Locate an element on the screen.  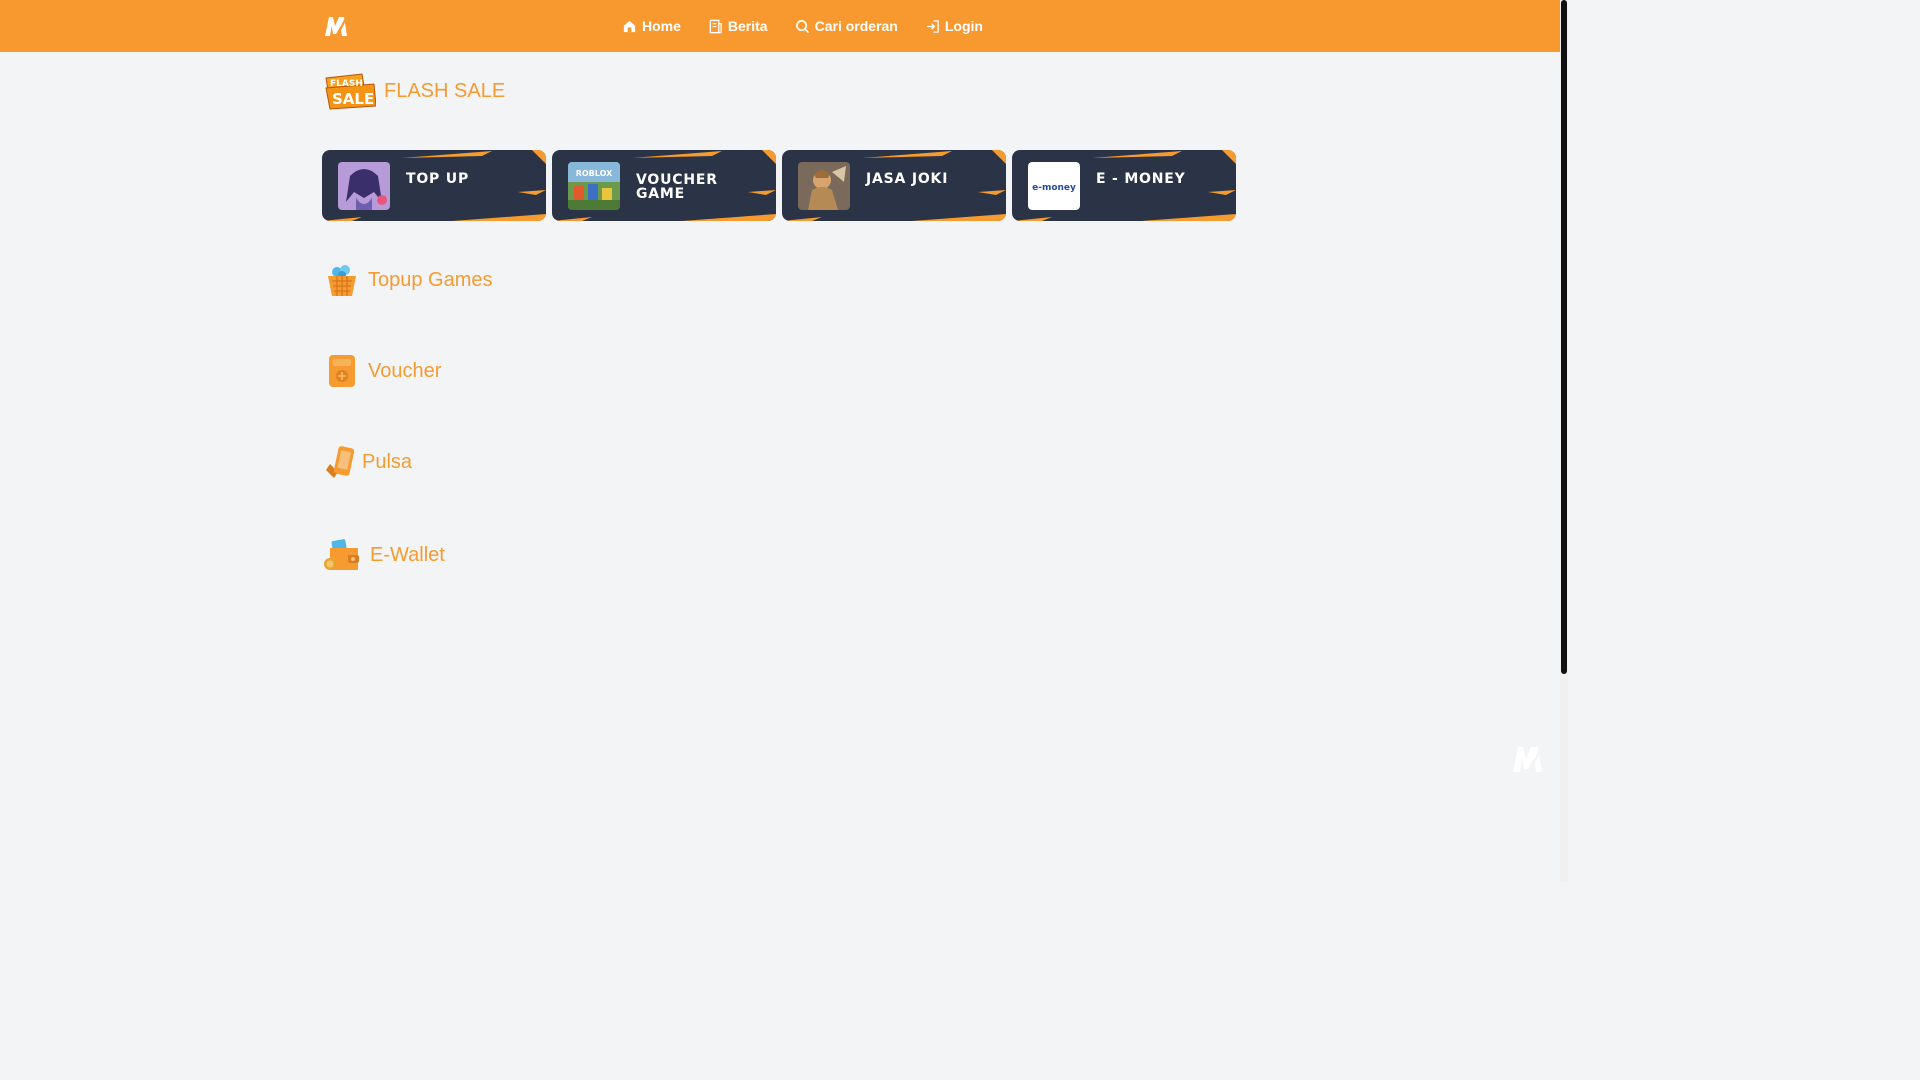
category-label-voucher-game: VOUCHER GAME is located at coordinates (677, 187).